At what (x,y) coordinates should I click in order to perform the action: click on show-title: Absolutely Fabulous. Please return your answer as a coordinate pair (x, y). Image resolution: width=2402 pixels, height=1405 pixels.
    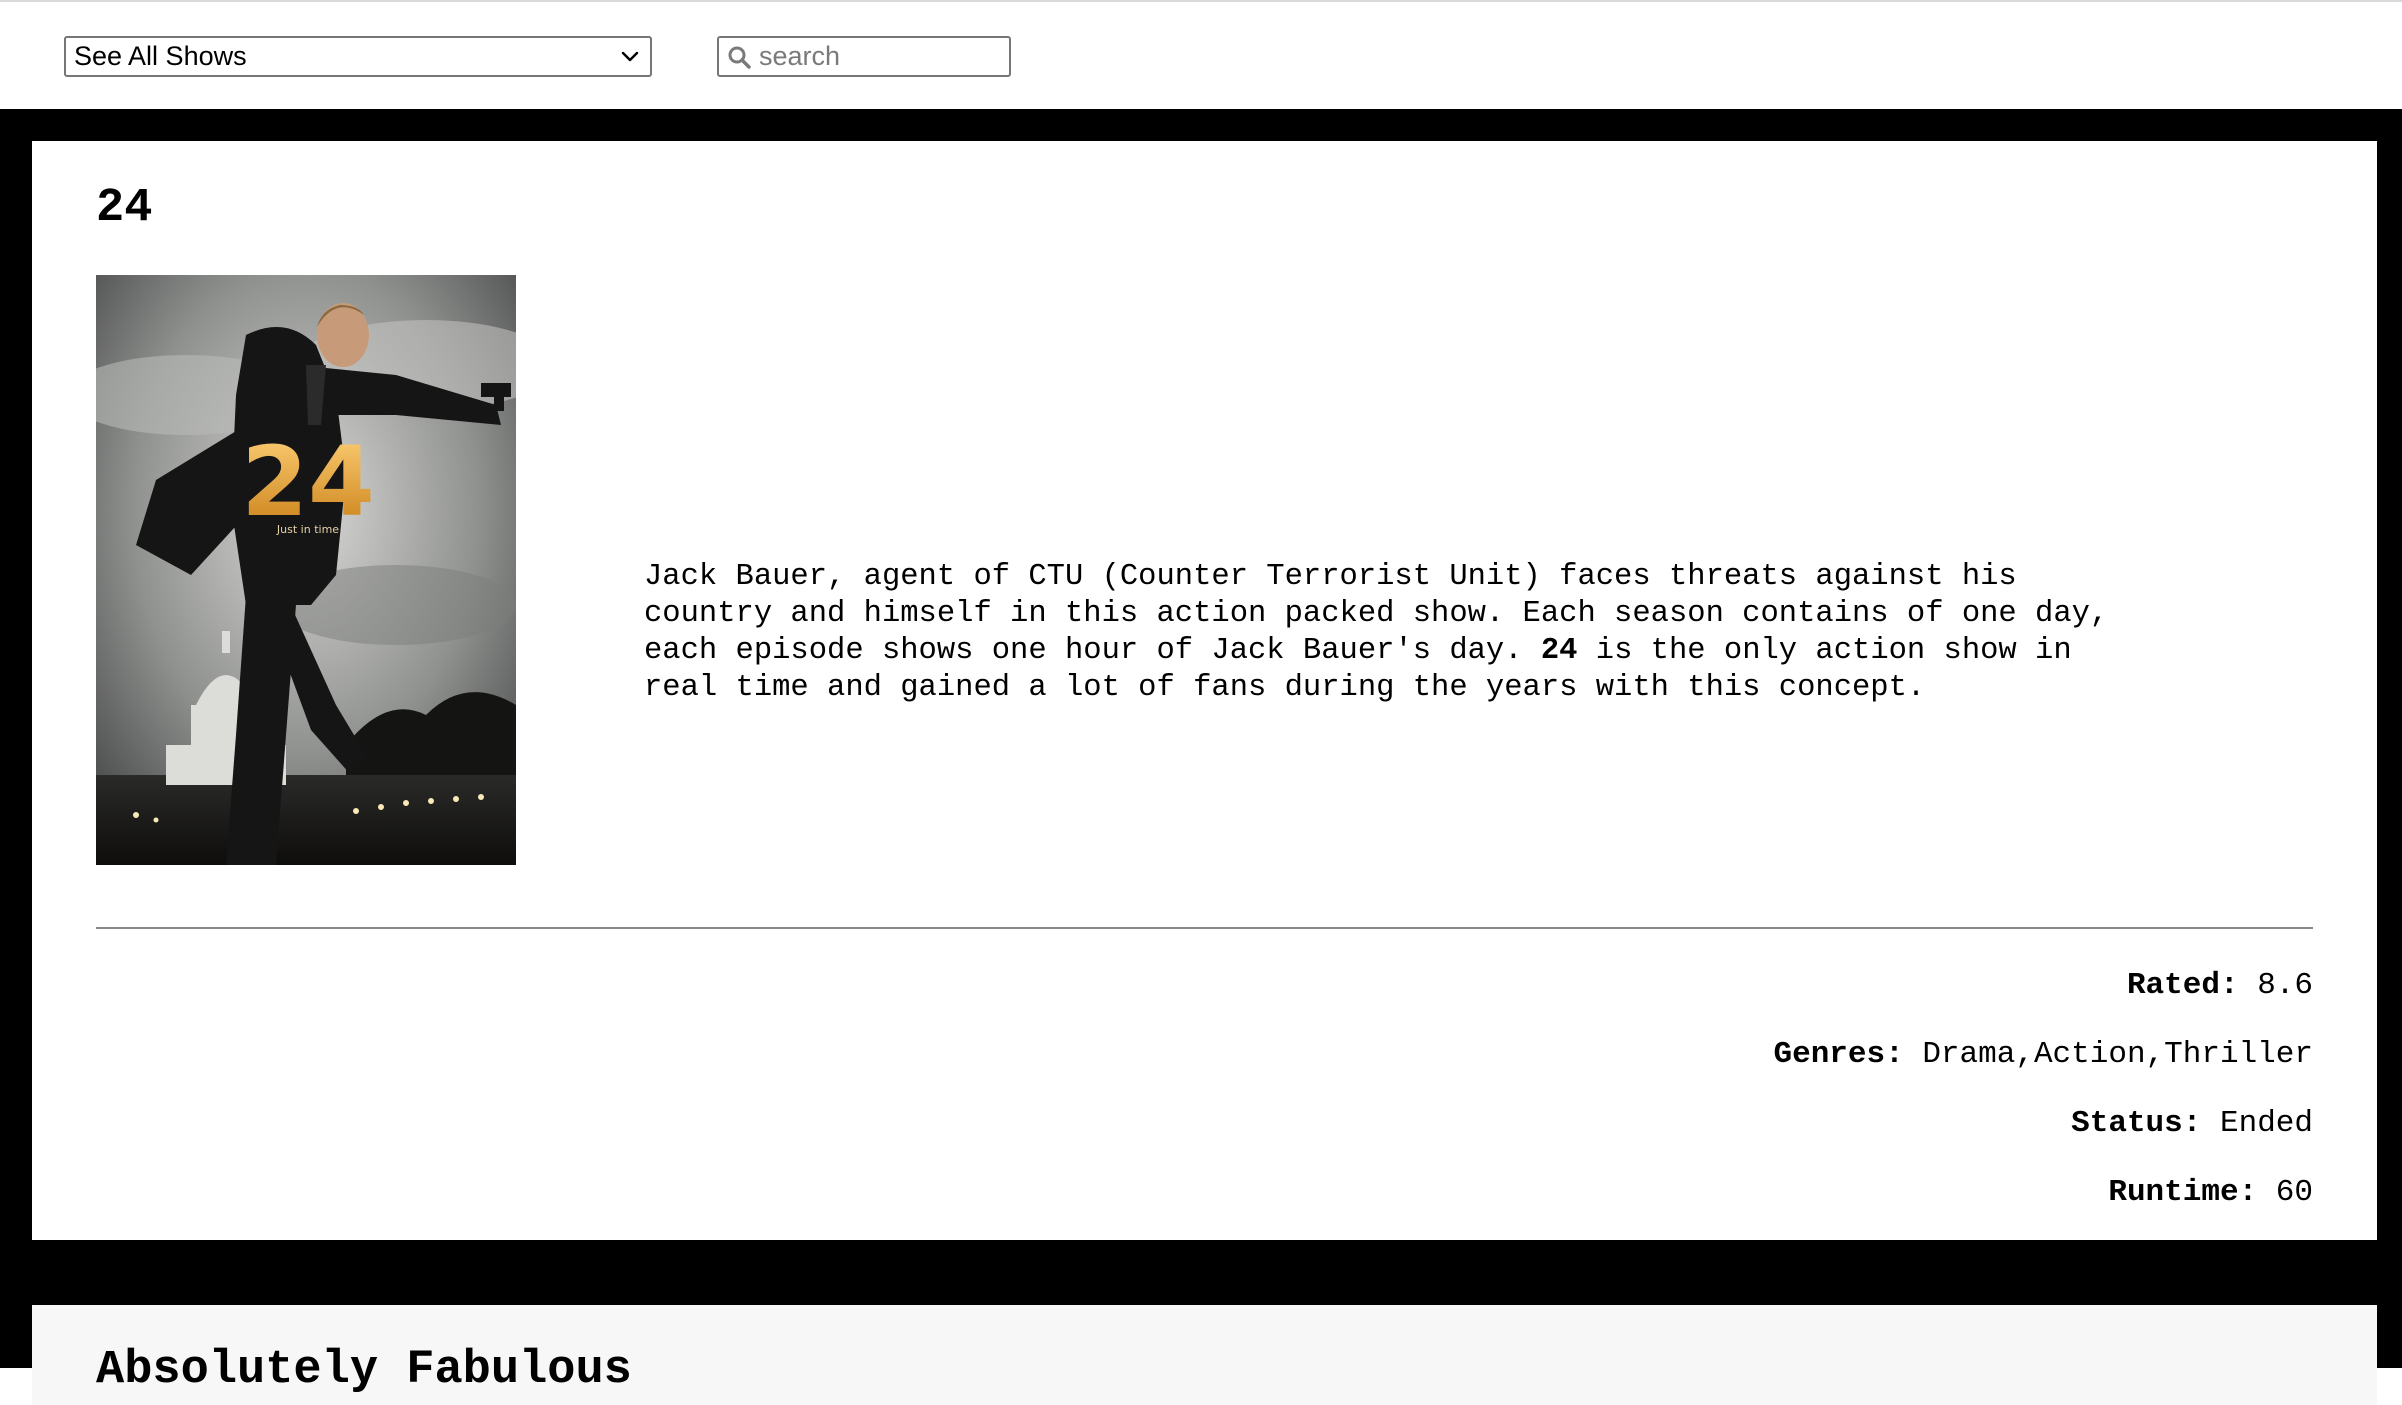
    Looking at the image, I should click on (364, 1370).